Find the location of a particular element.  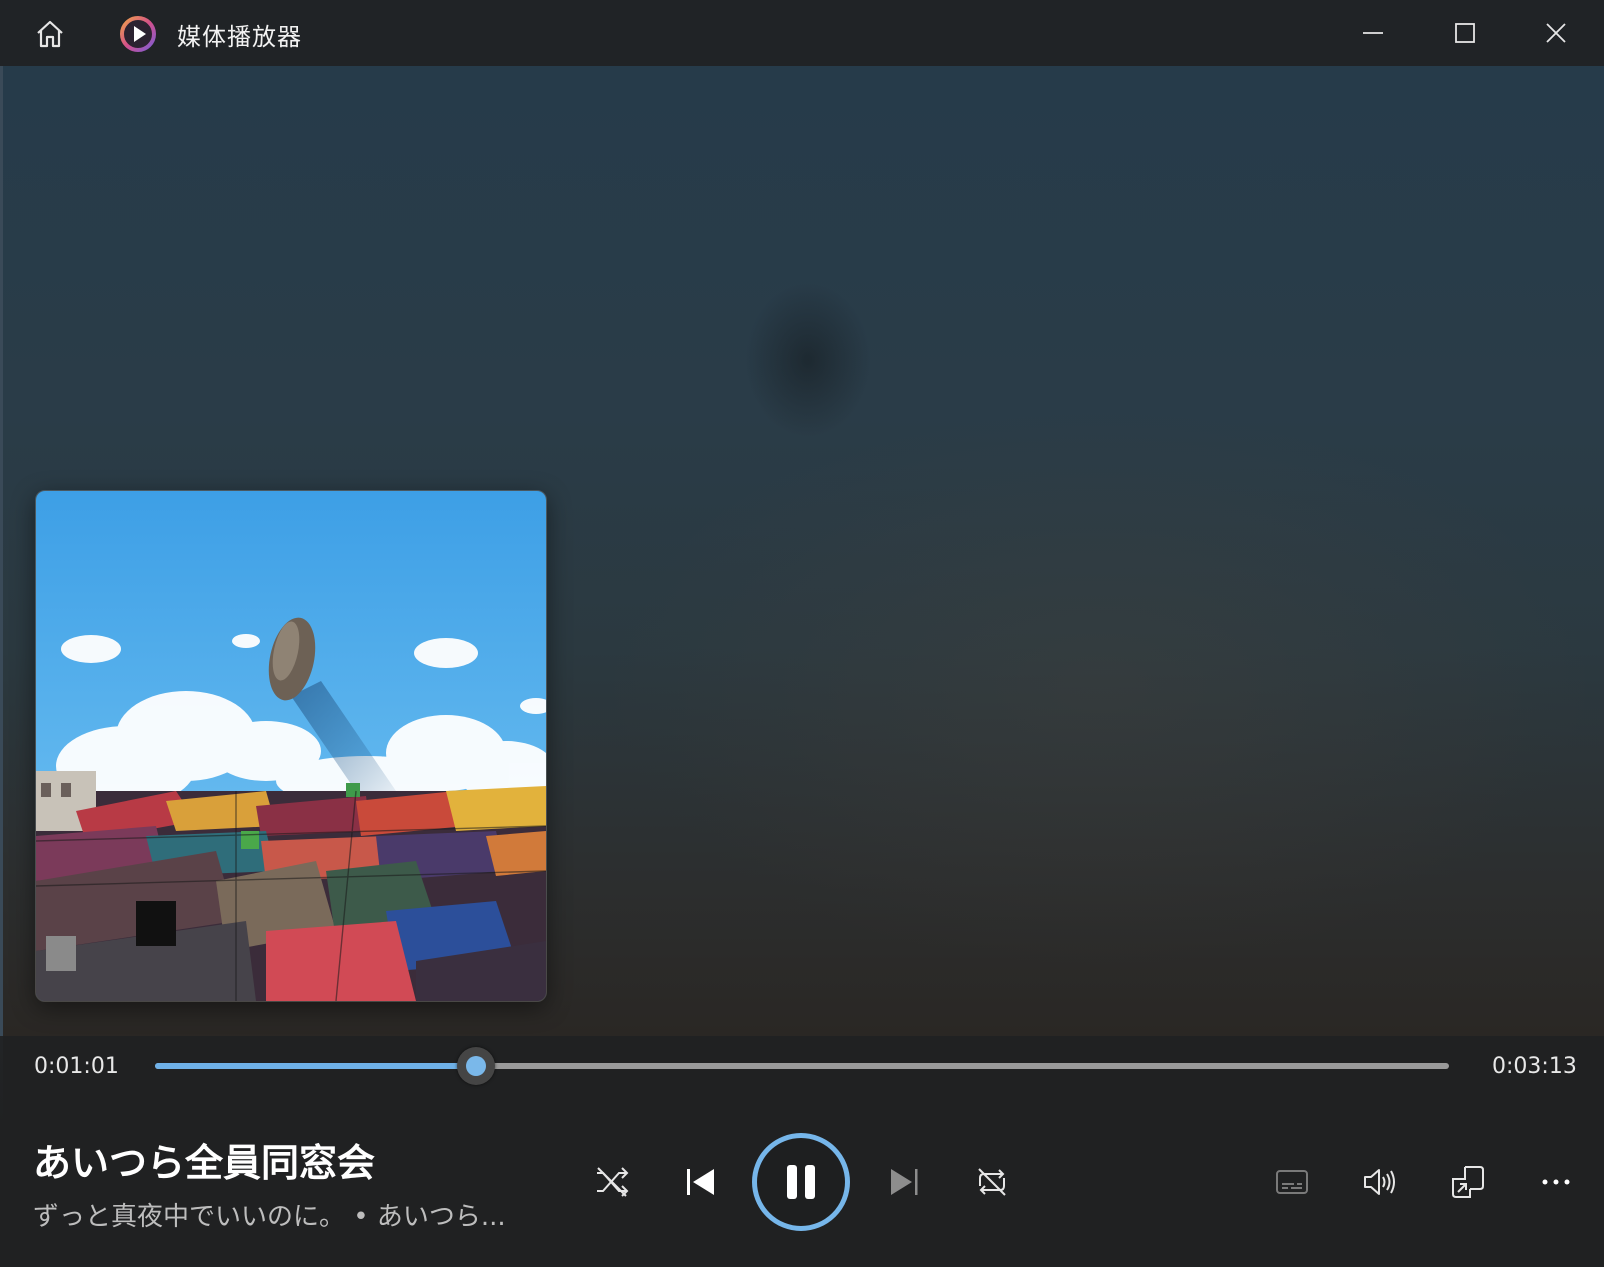

close-button is located at coordinates (1556, 33).